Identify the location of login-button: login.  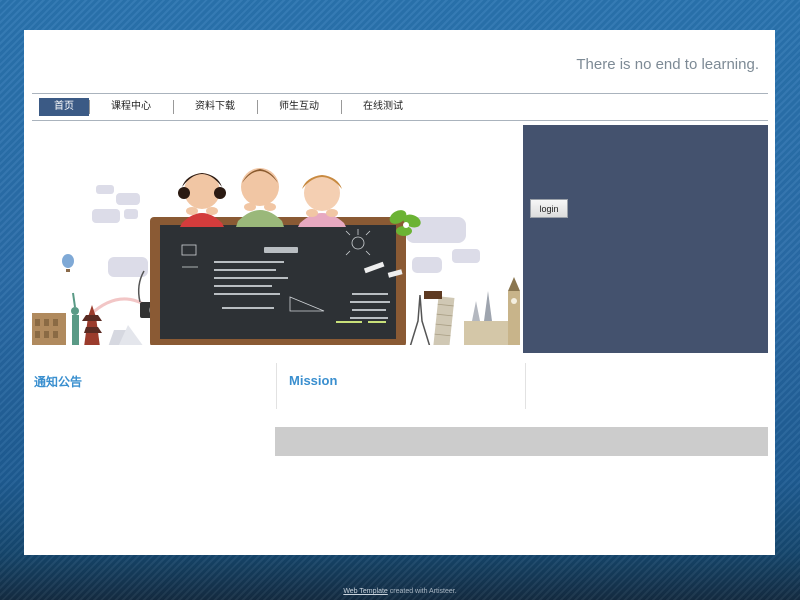
(549, 208).